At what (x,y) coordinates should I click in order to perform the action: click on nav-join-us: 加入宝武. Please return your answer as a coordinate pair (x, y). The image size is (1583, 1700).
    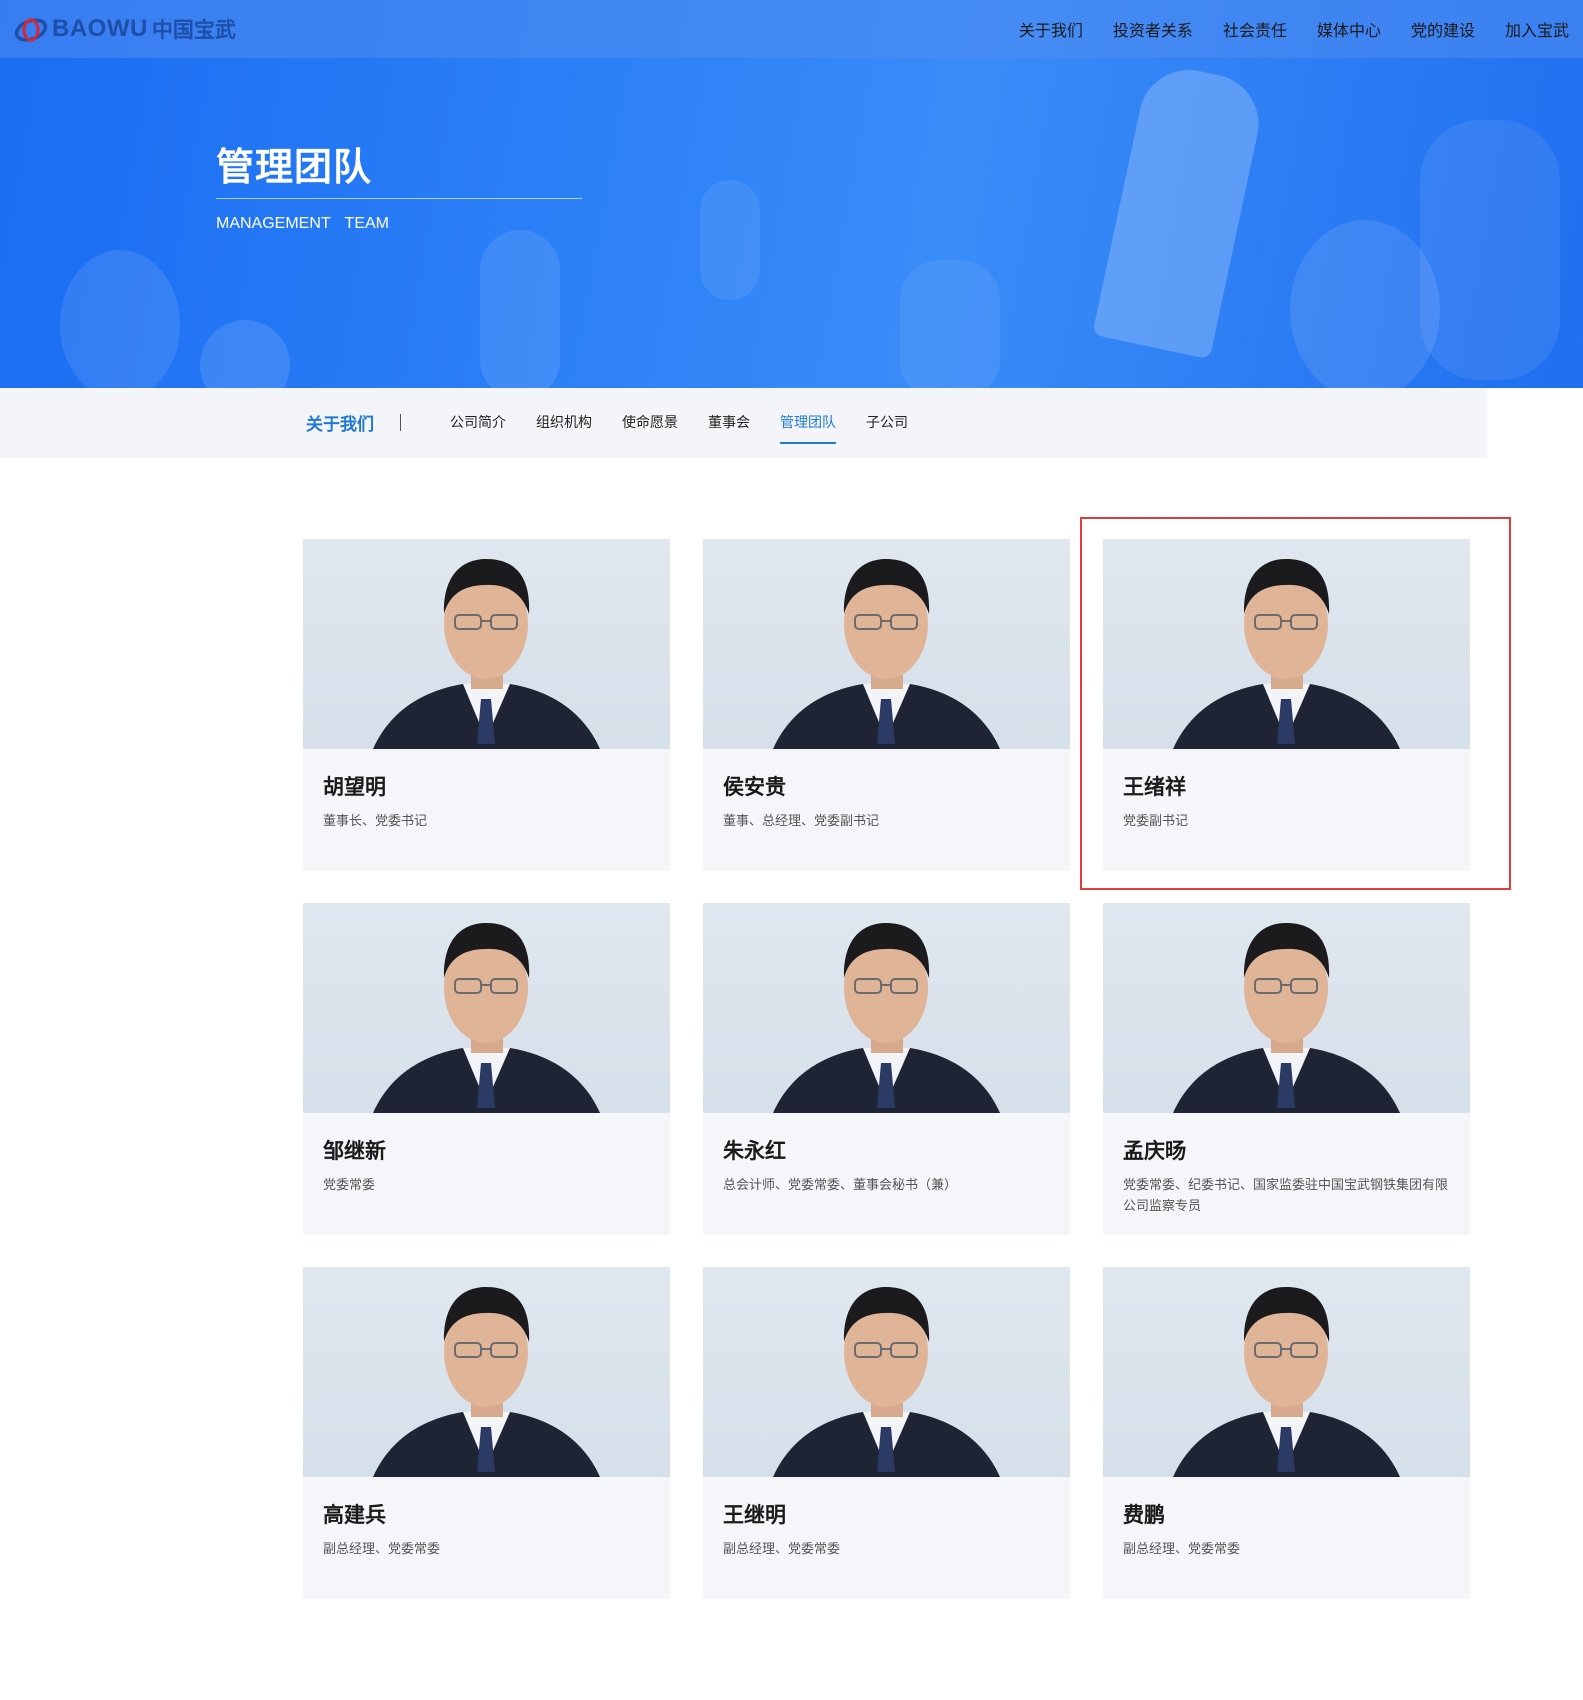
    Looking at the image, I should click on (1537, 29).